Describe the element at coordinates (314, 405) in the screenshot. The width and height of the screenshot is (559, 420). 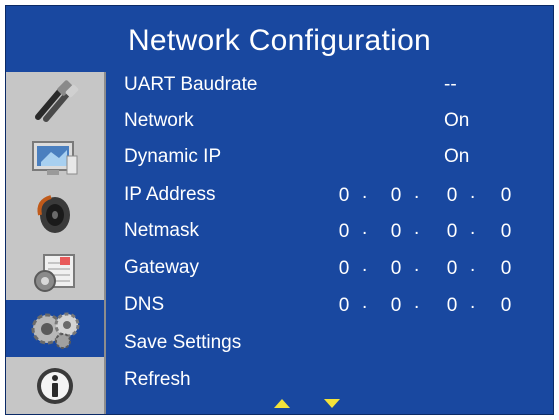
I see `scroll-arrows` at that location.